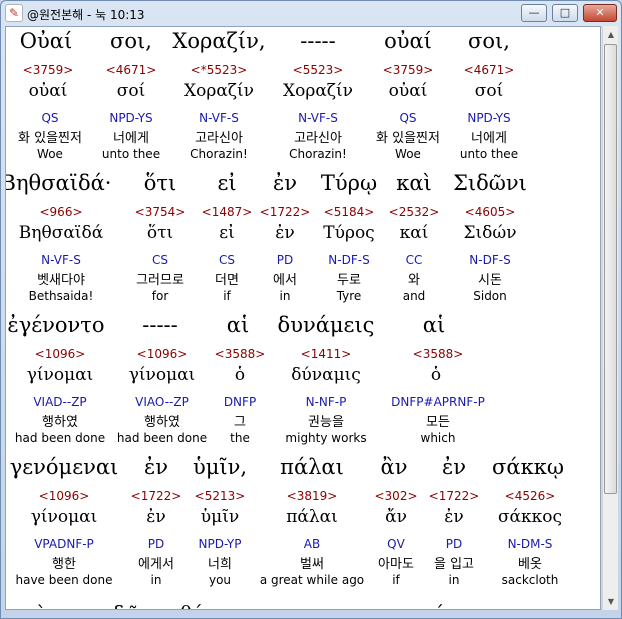  Describe the element at coordinates (64, 467) in the screenshot. I see `greek-word: γενόμεναι` at that location.